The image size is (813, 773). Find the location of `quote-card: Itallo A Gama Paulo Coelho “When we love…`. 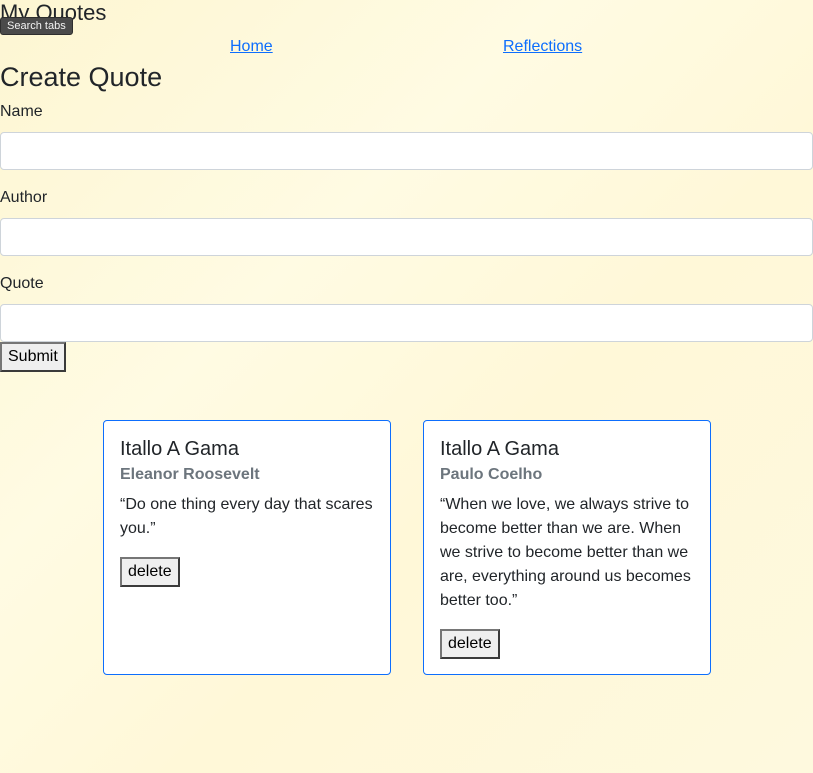

quote-card: Itallo A Gama Paulo Coelho “When we love… is located at coordinates (567, 547).